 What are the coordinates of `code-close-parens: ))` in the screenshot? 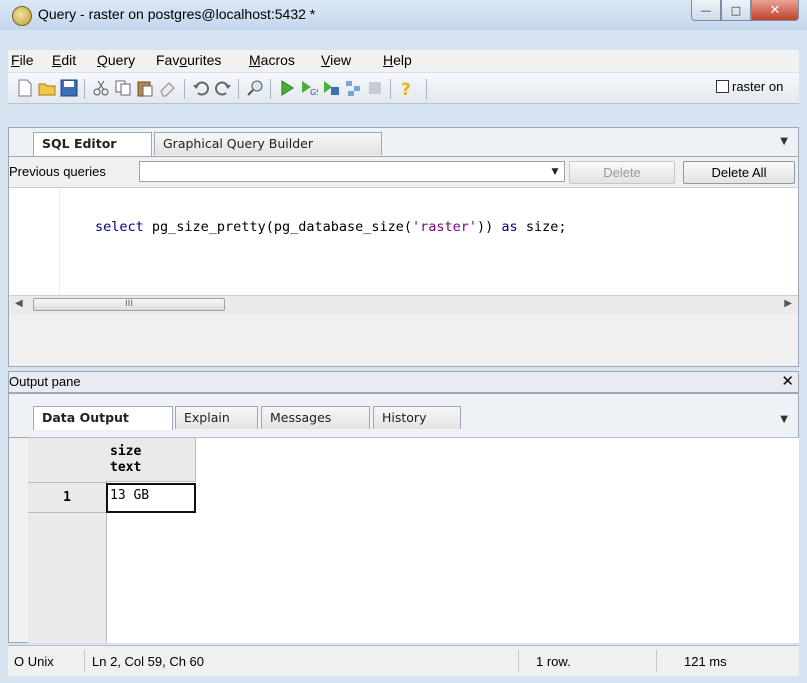 It's located at (489, 227).